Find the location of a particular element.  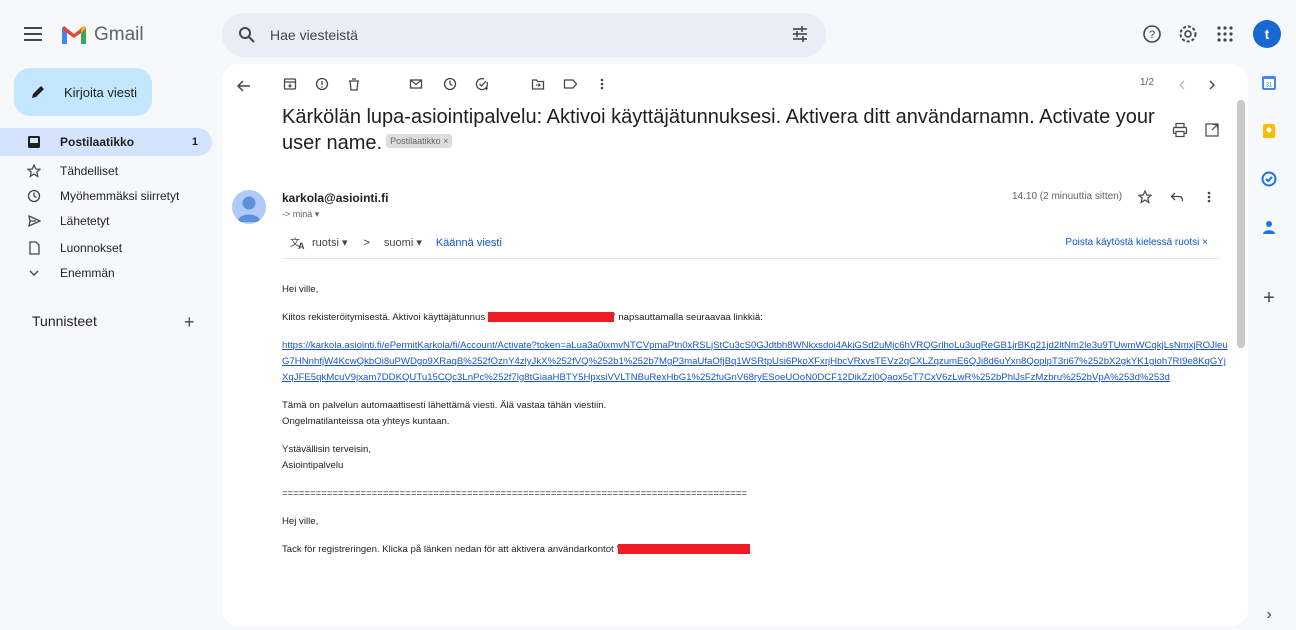

apps-grid-icon is located at coordinates (1225, 34).